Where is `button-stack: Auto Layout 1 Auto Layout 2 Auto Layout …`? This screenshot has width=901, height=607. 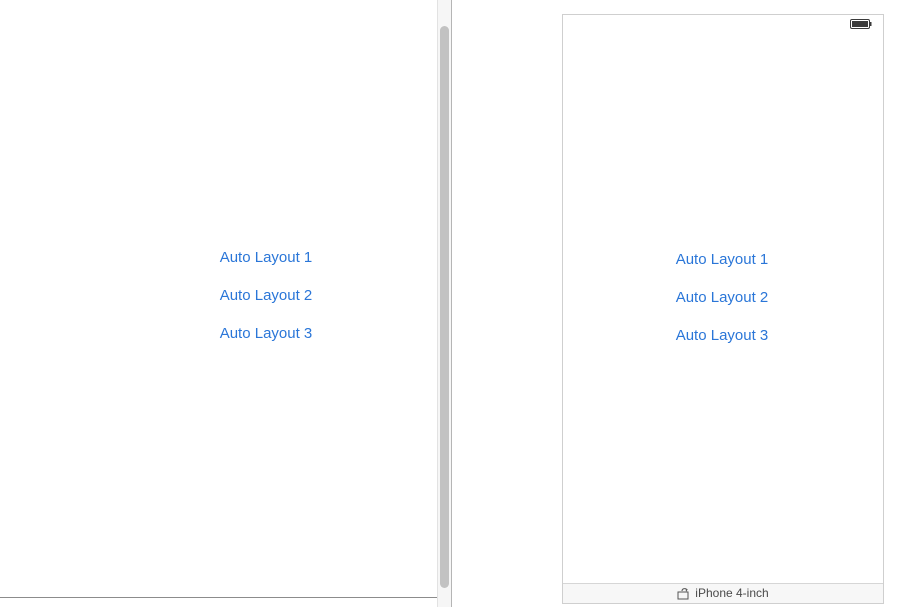
button-stack: Auto Layout 1 Auto Layout 2 Auto Layout … is located at coordinates (266, 296).